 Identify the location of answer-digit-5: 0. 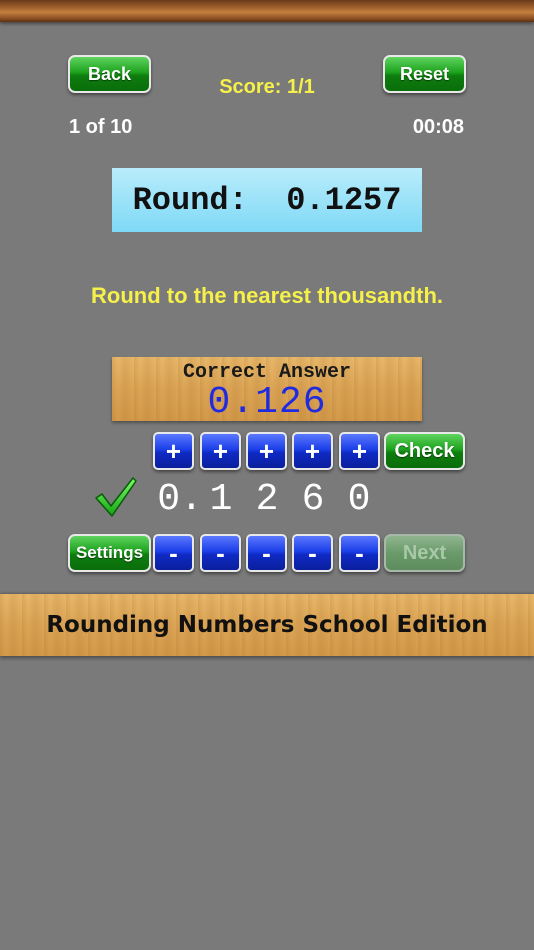
(359, 499).